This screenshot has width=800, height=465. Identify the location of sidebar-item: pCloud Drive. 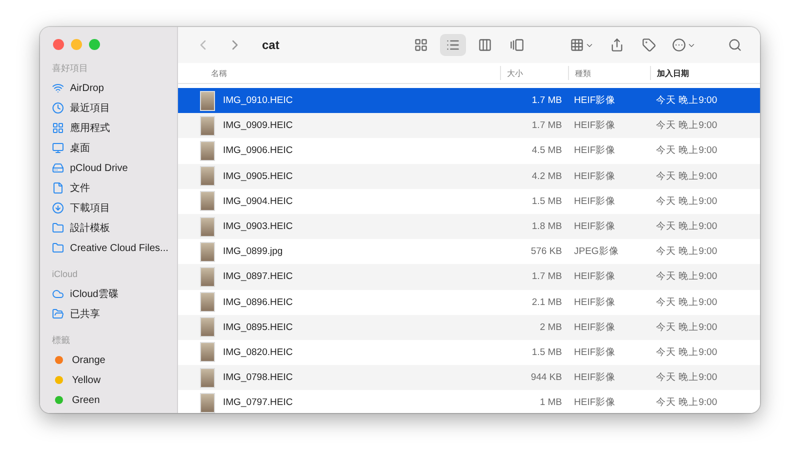
(108, 168).